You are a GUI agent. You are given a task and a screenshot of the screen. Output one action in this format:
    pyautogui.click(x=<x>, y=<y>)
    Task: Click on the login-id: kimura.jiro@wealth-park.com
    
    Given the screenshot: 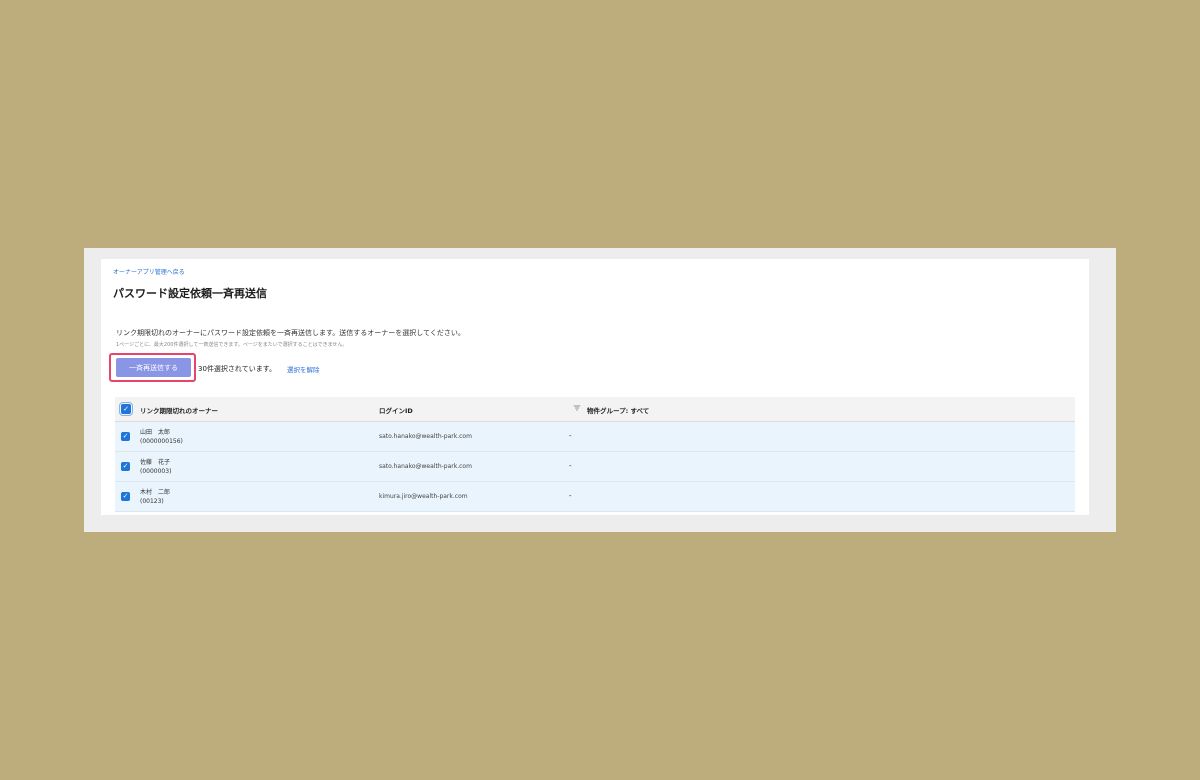 What is the action you would take?
    pyautogui.click(x=423, y=496)
    